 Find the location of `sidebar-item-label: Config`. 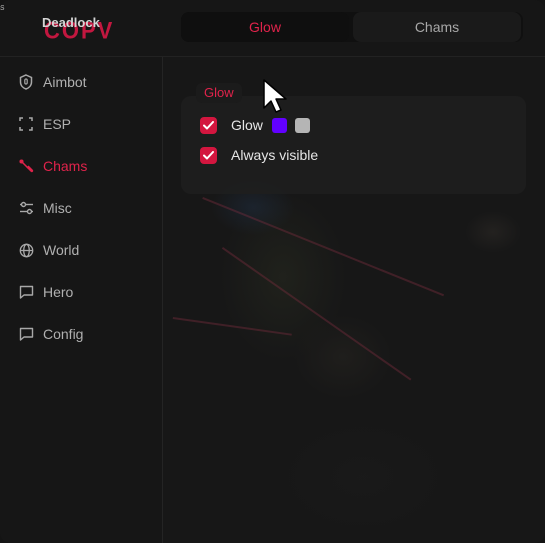

sidebar-item-label: Config is located at coordinates (63, 334).